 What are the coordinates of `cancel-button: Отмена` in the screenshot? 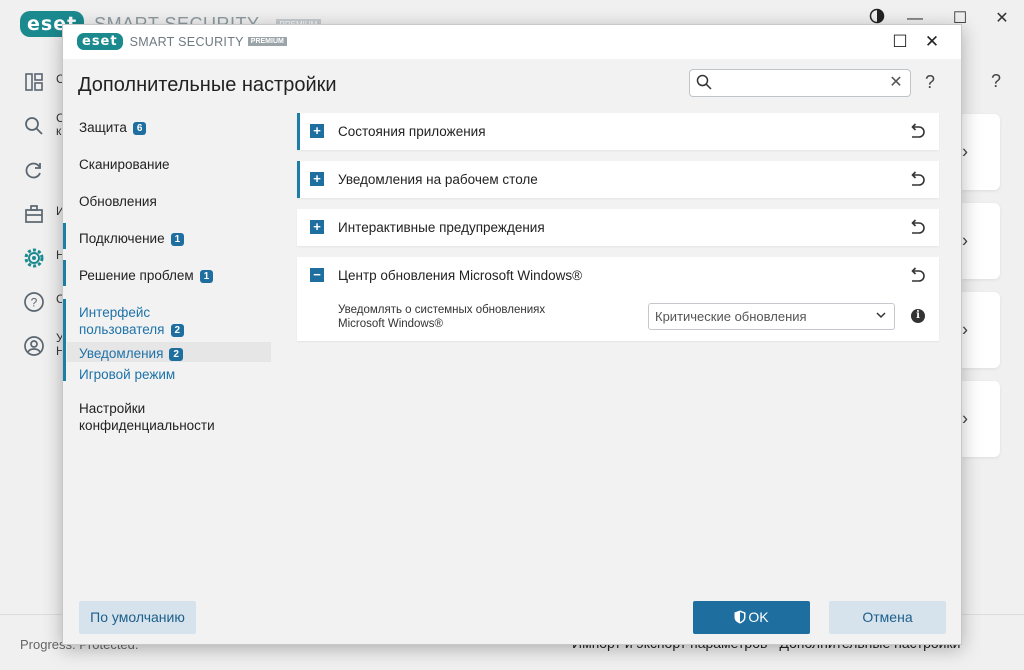 It's located at (887, 617).